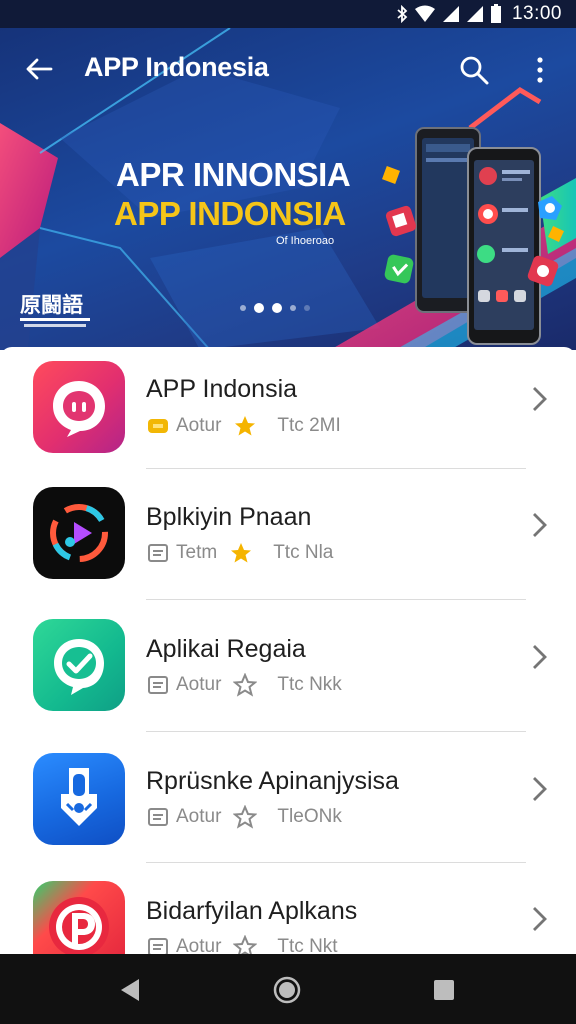  What do you see at coordinates (79, 799) in the screenshot?
I see `shield-lock-icon` at bounding box center [79, 799].